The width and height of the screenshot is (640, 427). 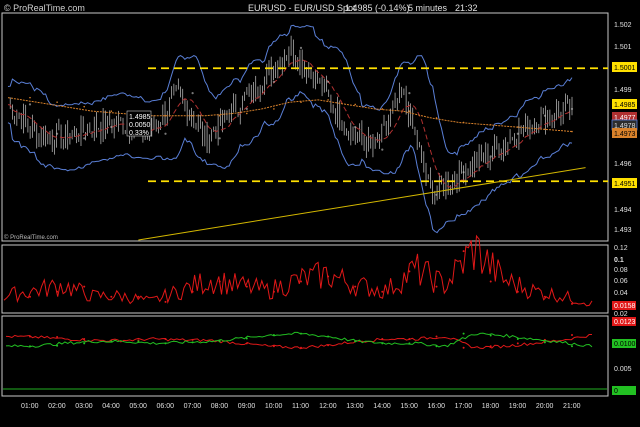 What do you see at coordinates (57, 406) in the screenshot?
I see `time-tick-label: 02:00` at bounding box center [57, 406].